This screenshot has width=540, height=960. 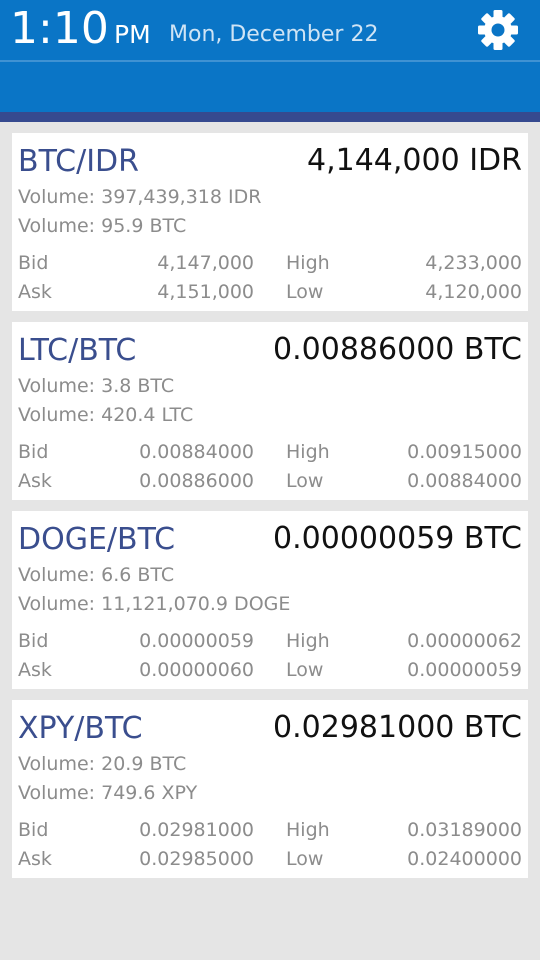 I want to click on clock-date: Mon, December 22, so click(x=274, y=34).